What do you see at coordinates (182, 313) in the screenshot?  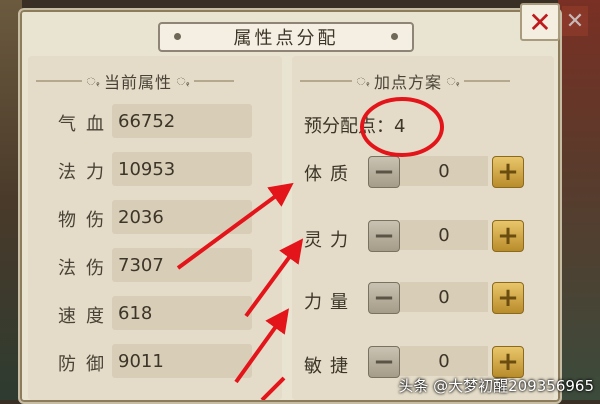 I see `stat-value-speed: 618` at bounding box center [182, 313].